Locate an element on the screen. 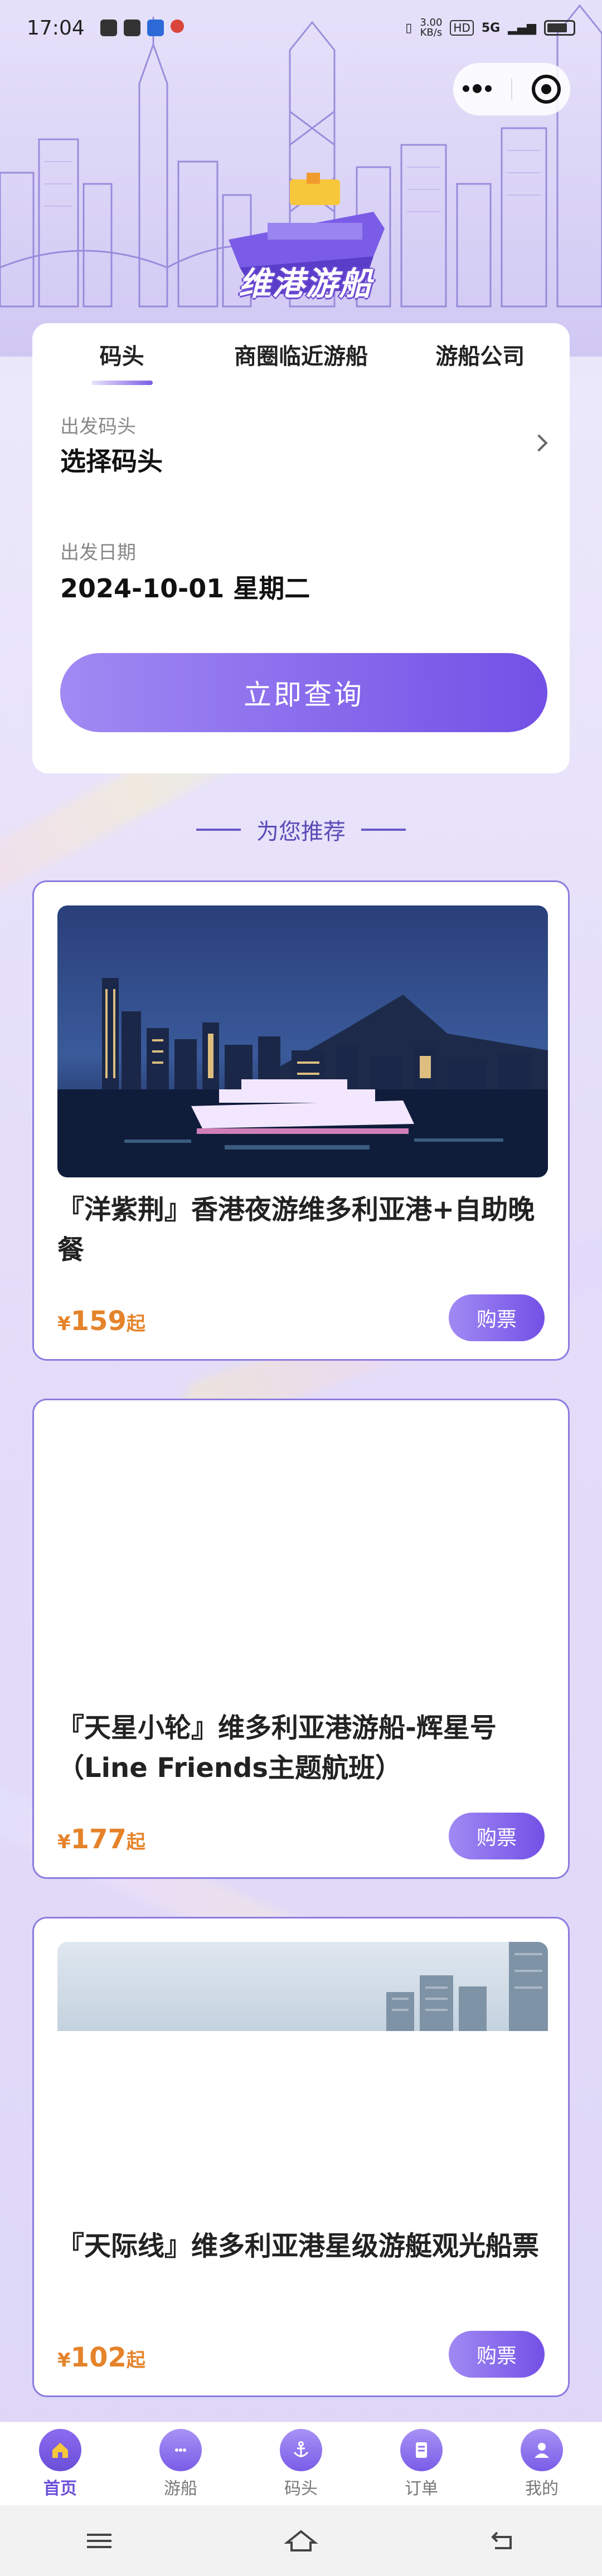  departure-pier-field: 出发码头 选择码头 is located at coordinates (301, 441).